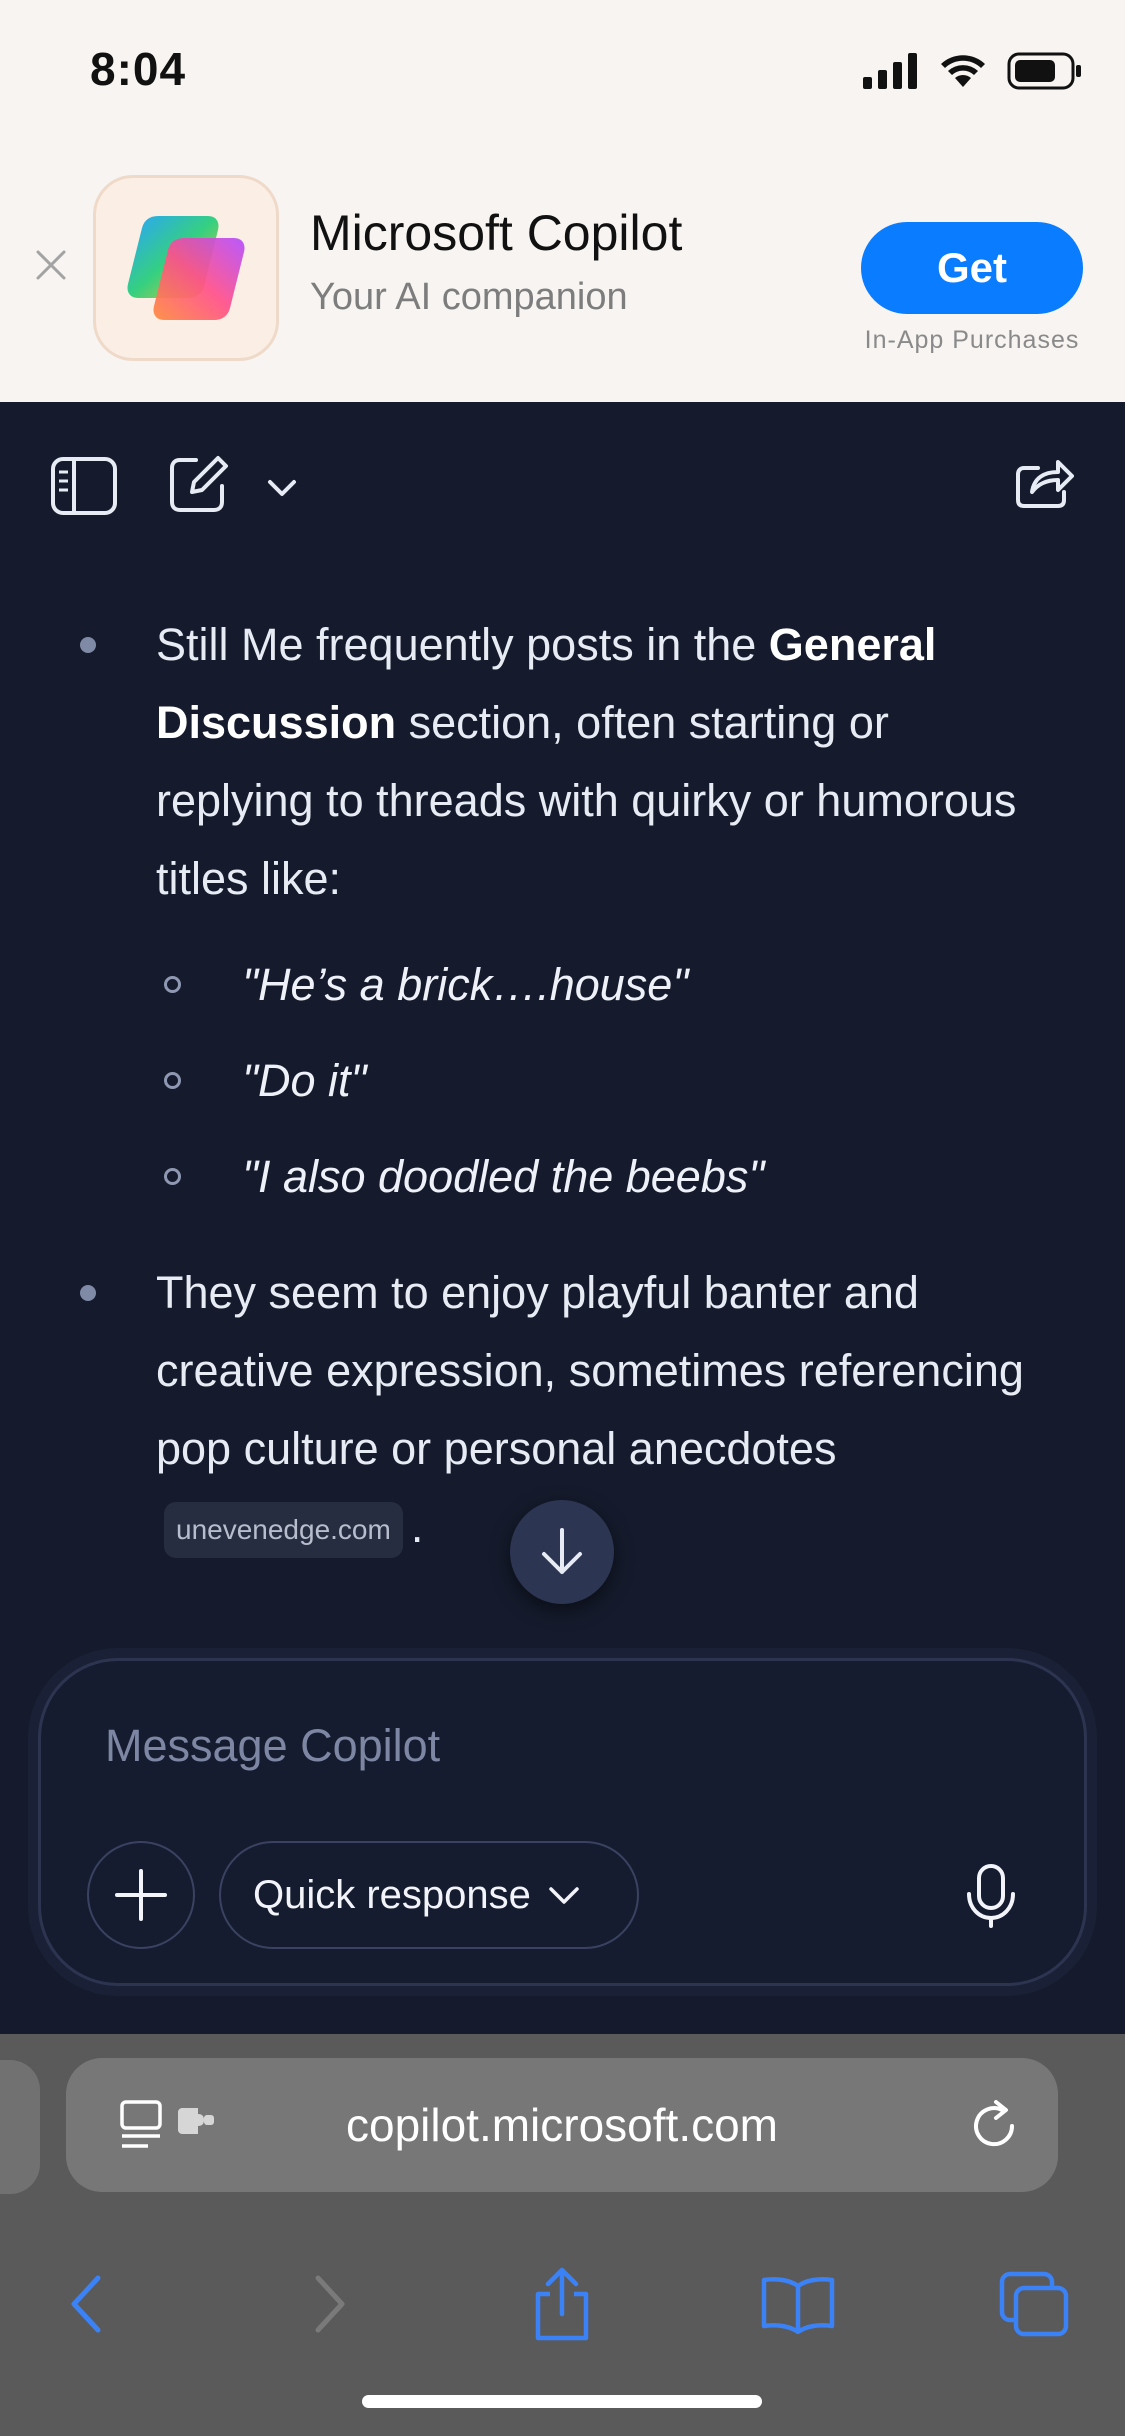 The height and width of the screenshot is (2436, 1125). Describe the element at coordinates (462, 644) in the screenshot. I see `bullet-text: Still Me frequently posts in the` at that location.